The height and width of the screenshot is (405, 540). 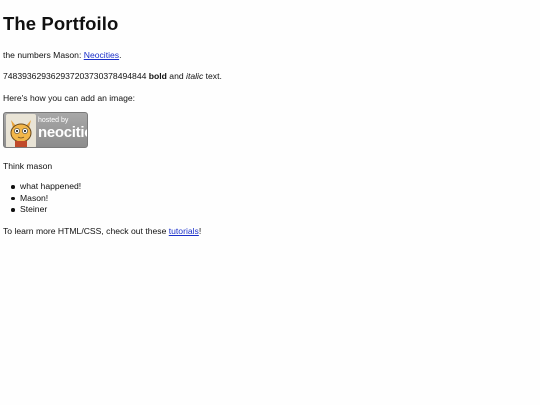 I want to click on list-item: Mason!, so click(x=42, y=199).